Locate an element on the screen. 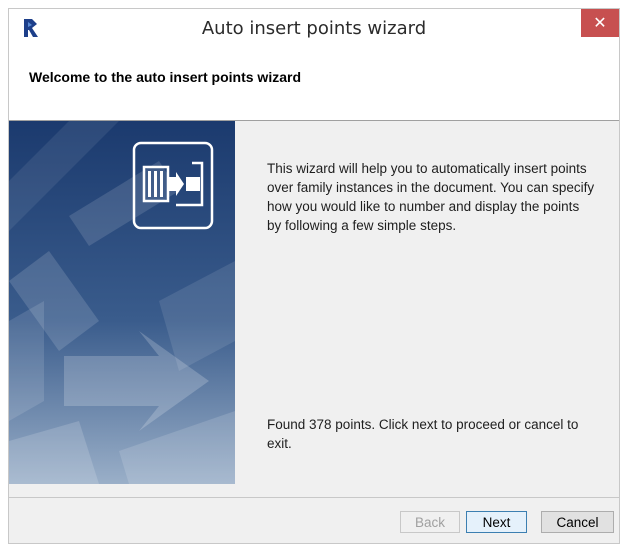 This screenshot has width=623, height=547. page-title: Welcome to the auto insert points wizard is located at coordinates (165, 77).